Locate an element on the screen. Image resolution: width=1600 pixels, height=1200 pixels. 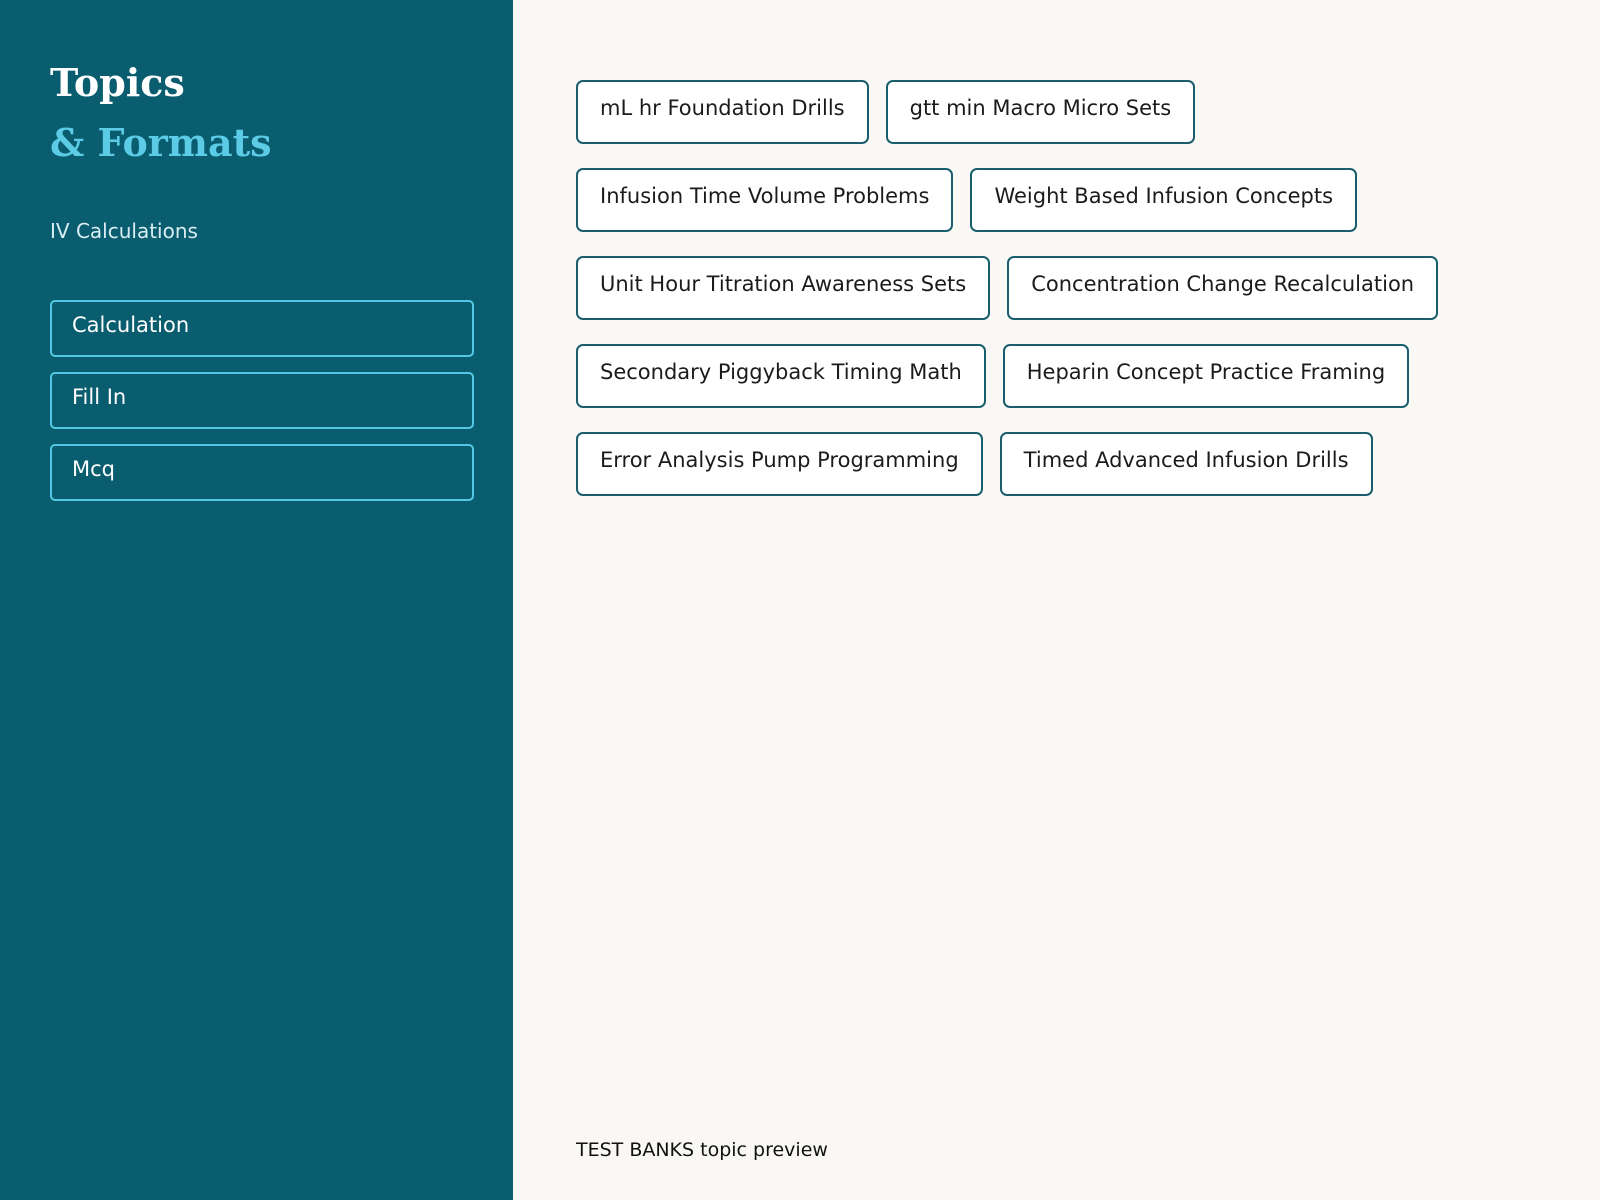
topic-chip: Weight Based Infusion Concepts is located at coordinates (1164, 200).